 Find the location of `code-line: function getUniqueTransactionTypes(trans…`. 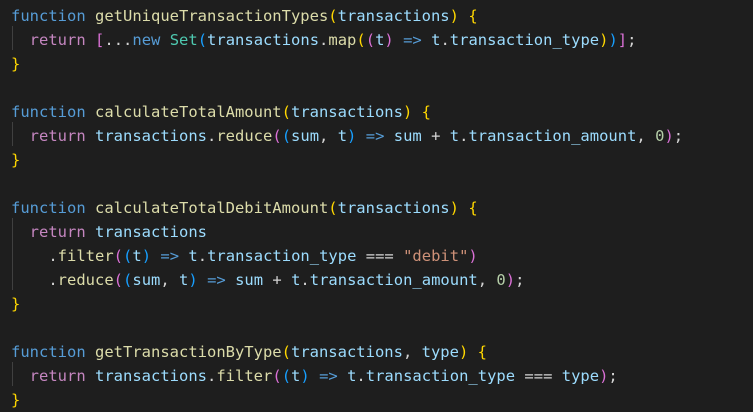

code-line: function getUniqueTransactionTypes(trans… is located at coordinates (244, 16).